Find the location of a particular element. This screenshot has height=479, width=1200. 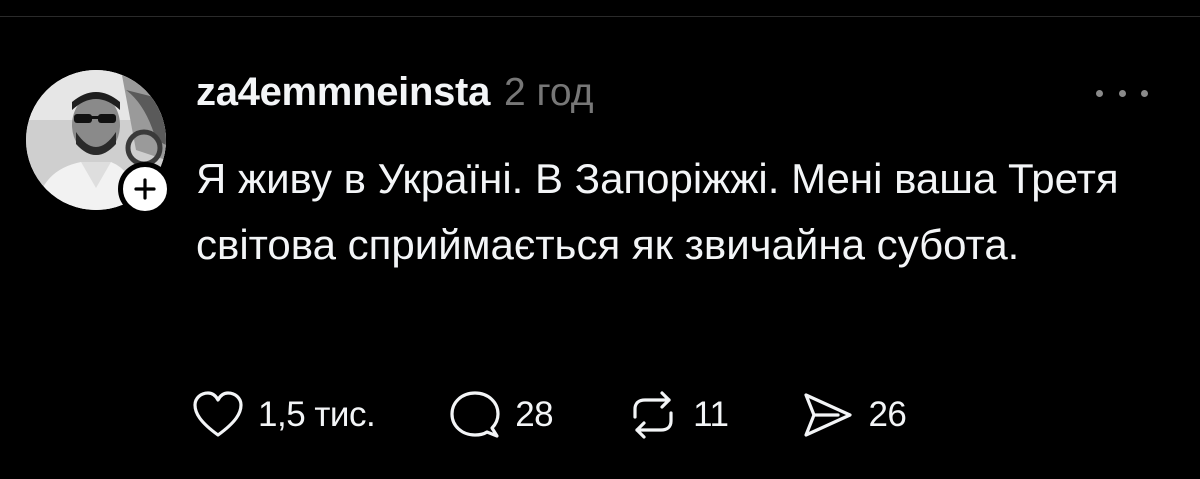

top-divider is located at coordinates (600, 16).